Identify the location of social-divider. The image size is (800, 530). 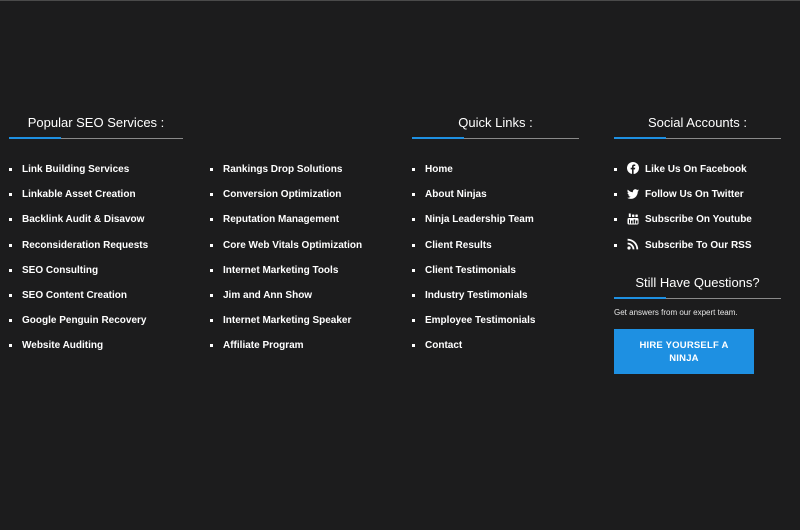
(697, 137).